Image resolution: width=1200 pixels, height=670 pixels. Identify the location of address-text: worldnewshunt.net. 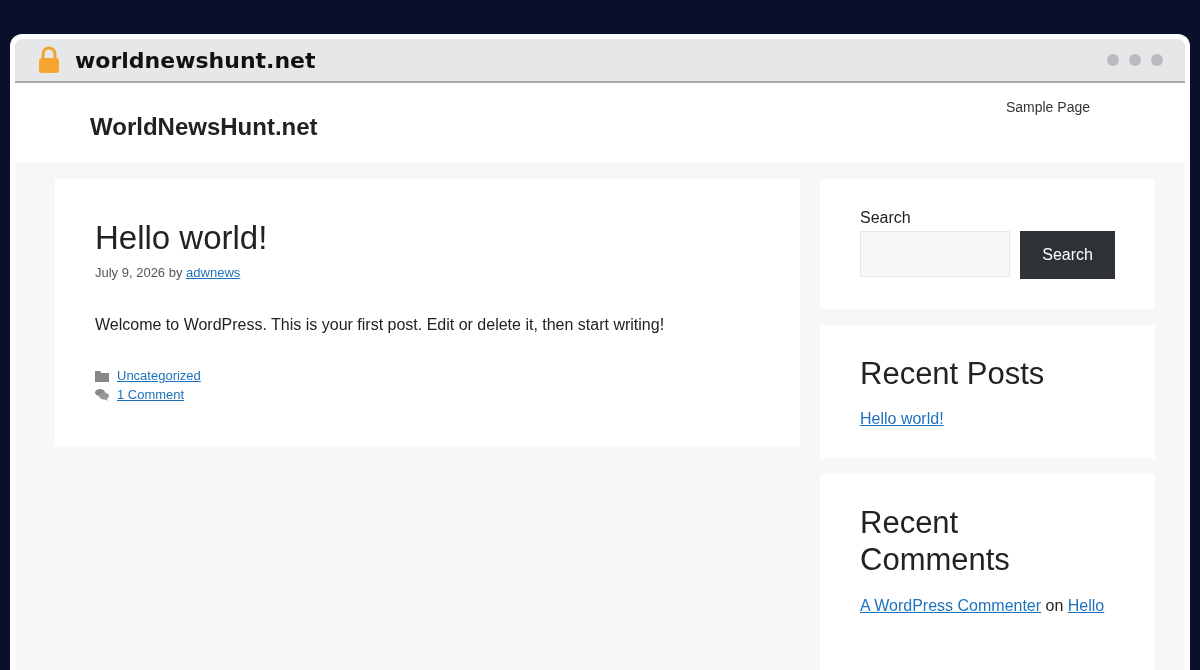
(195, 60).